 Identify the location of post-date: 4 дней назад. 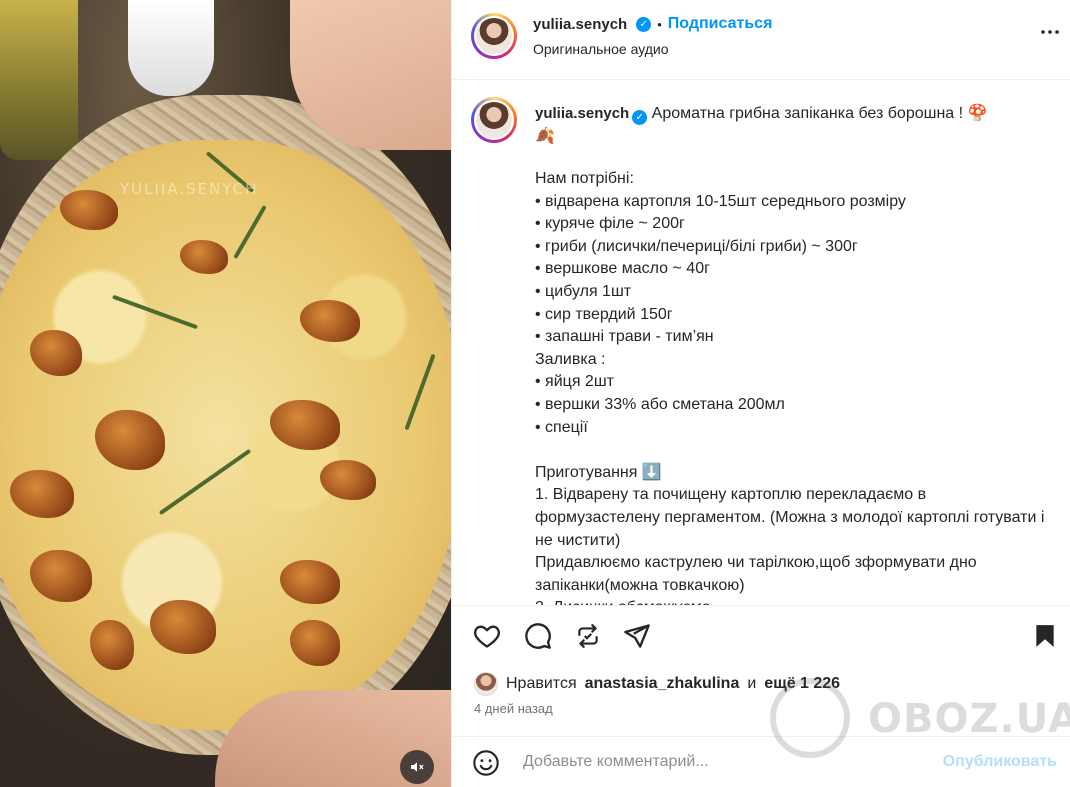
(513, 708).